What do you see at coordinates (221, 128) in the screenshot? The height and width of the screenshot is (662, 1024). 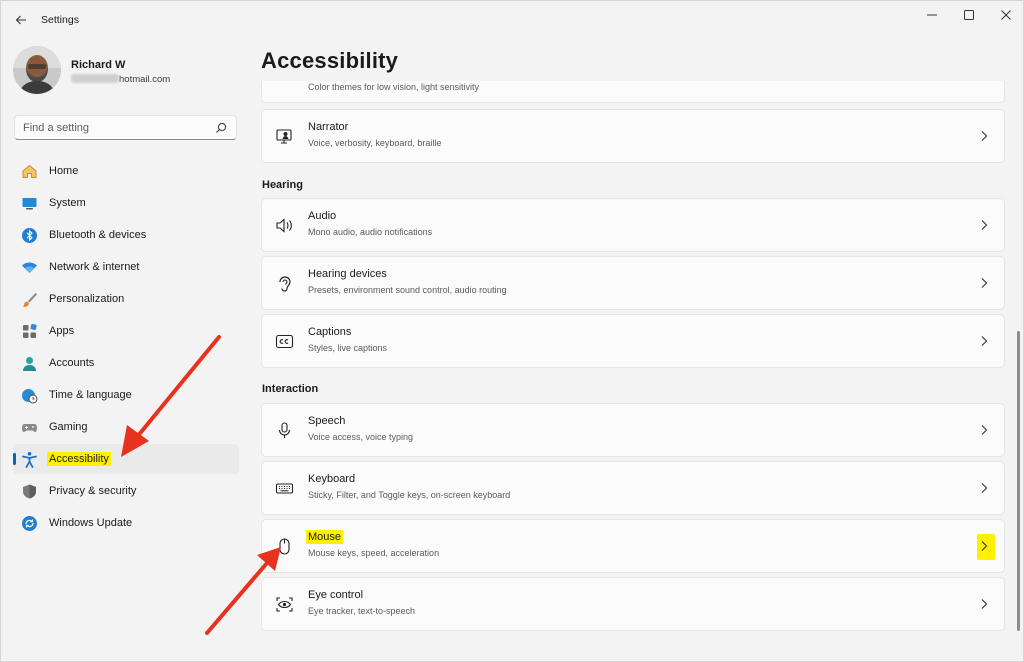 I see `search-icon` at bounding box center [221, 128].